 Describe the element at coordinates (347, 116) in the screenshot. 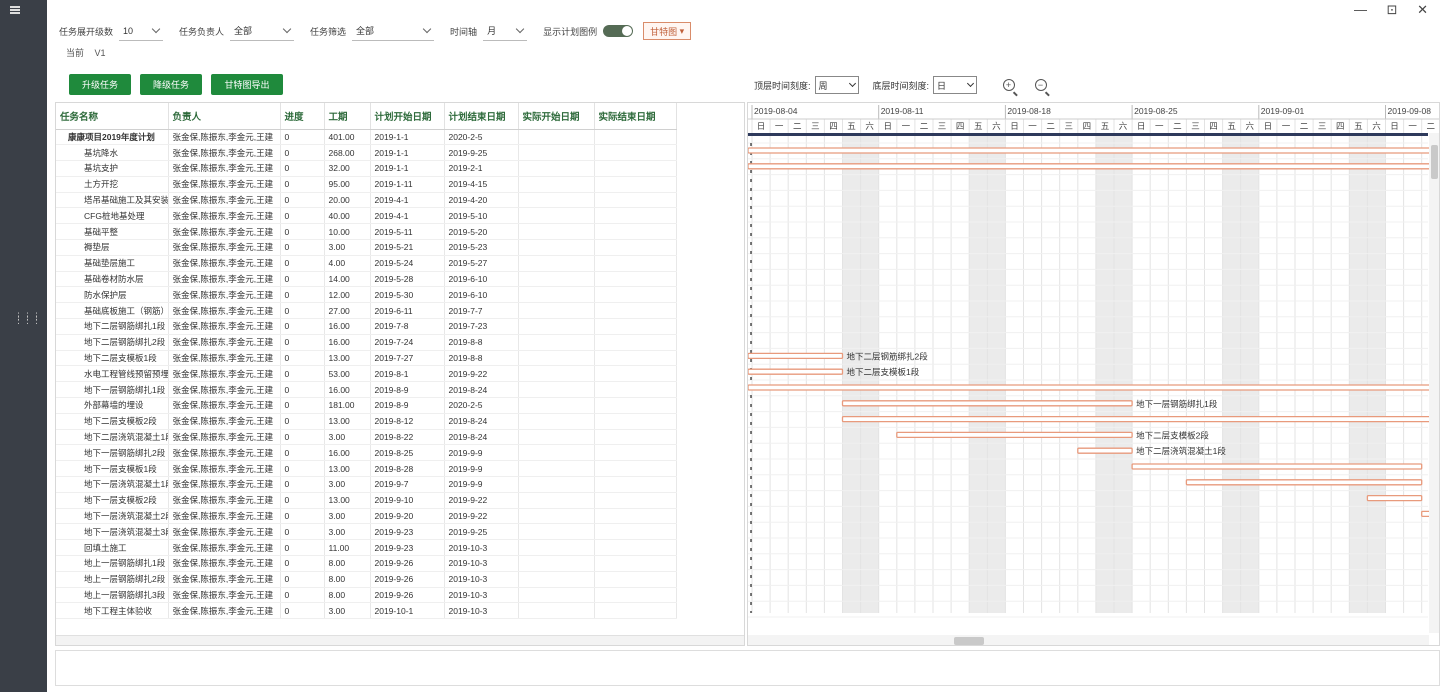

I see `column-header: 工期` at that location.